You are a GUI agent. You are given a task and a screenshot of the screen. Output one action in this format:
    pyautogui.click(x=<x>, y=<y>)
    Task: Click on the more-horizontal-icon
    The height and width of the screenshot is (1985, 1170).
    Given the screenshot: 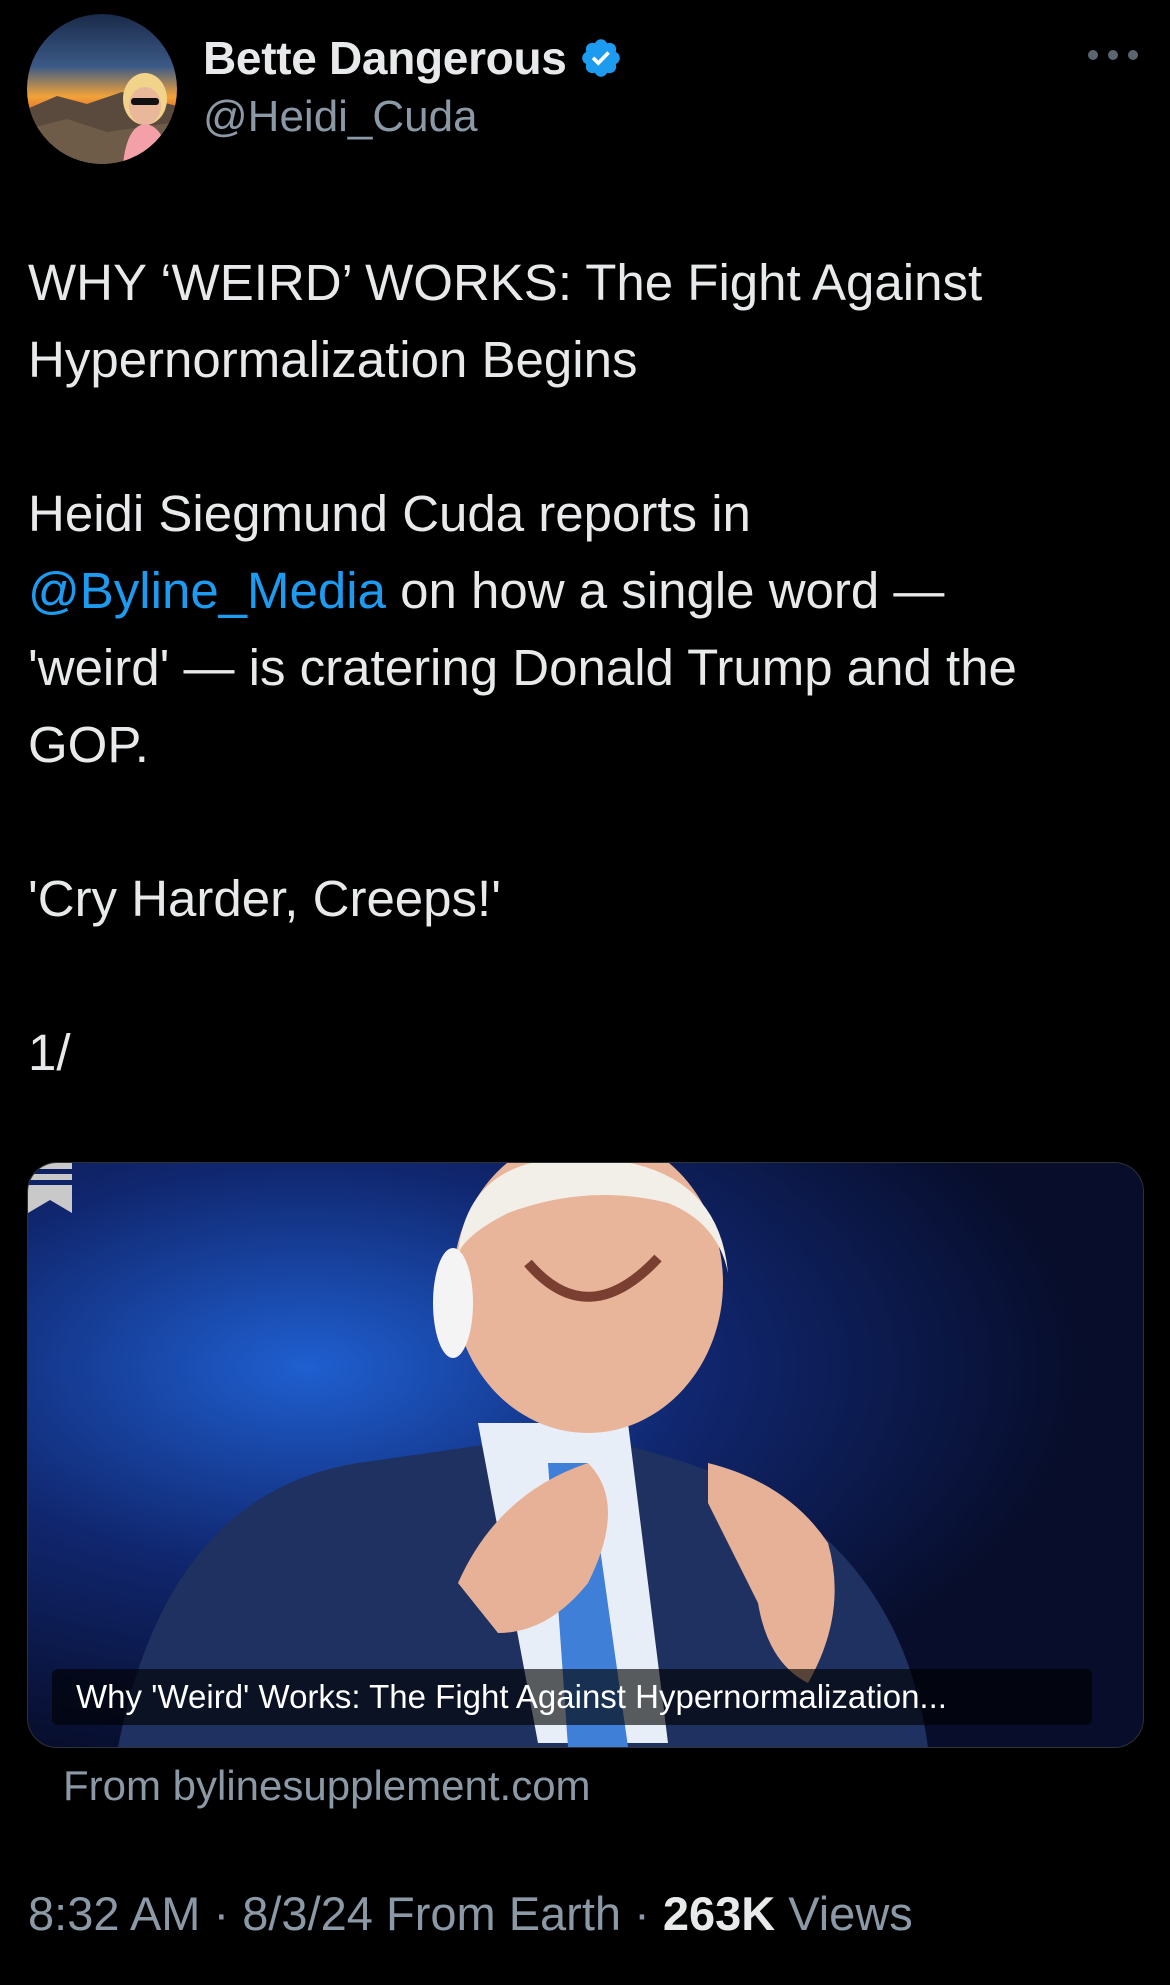 What is the action you would take?
    pyautogui.click(x=1113, y=55)
    